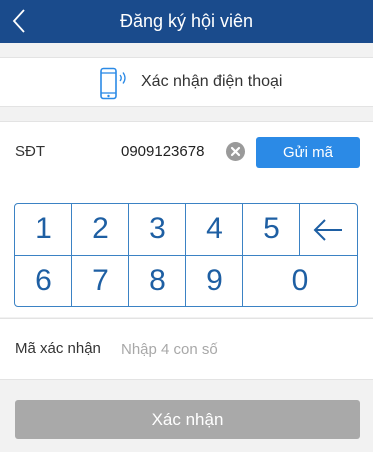 The height and width of the screenshot is (452, 373). I want to click on arrow-left-icon, so click(327, 230).